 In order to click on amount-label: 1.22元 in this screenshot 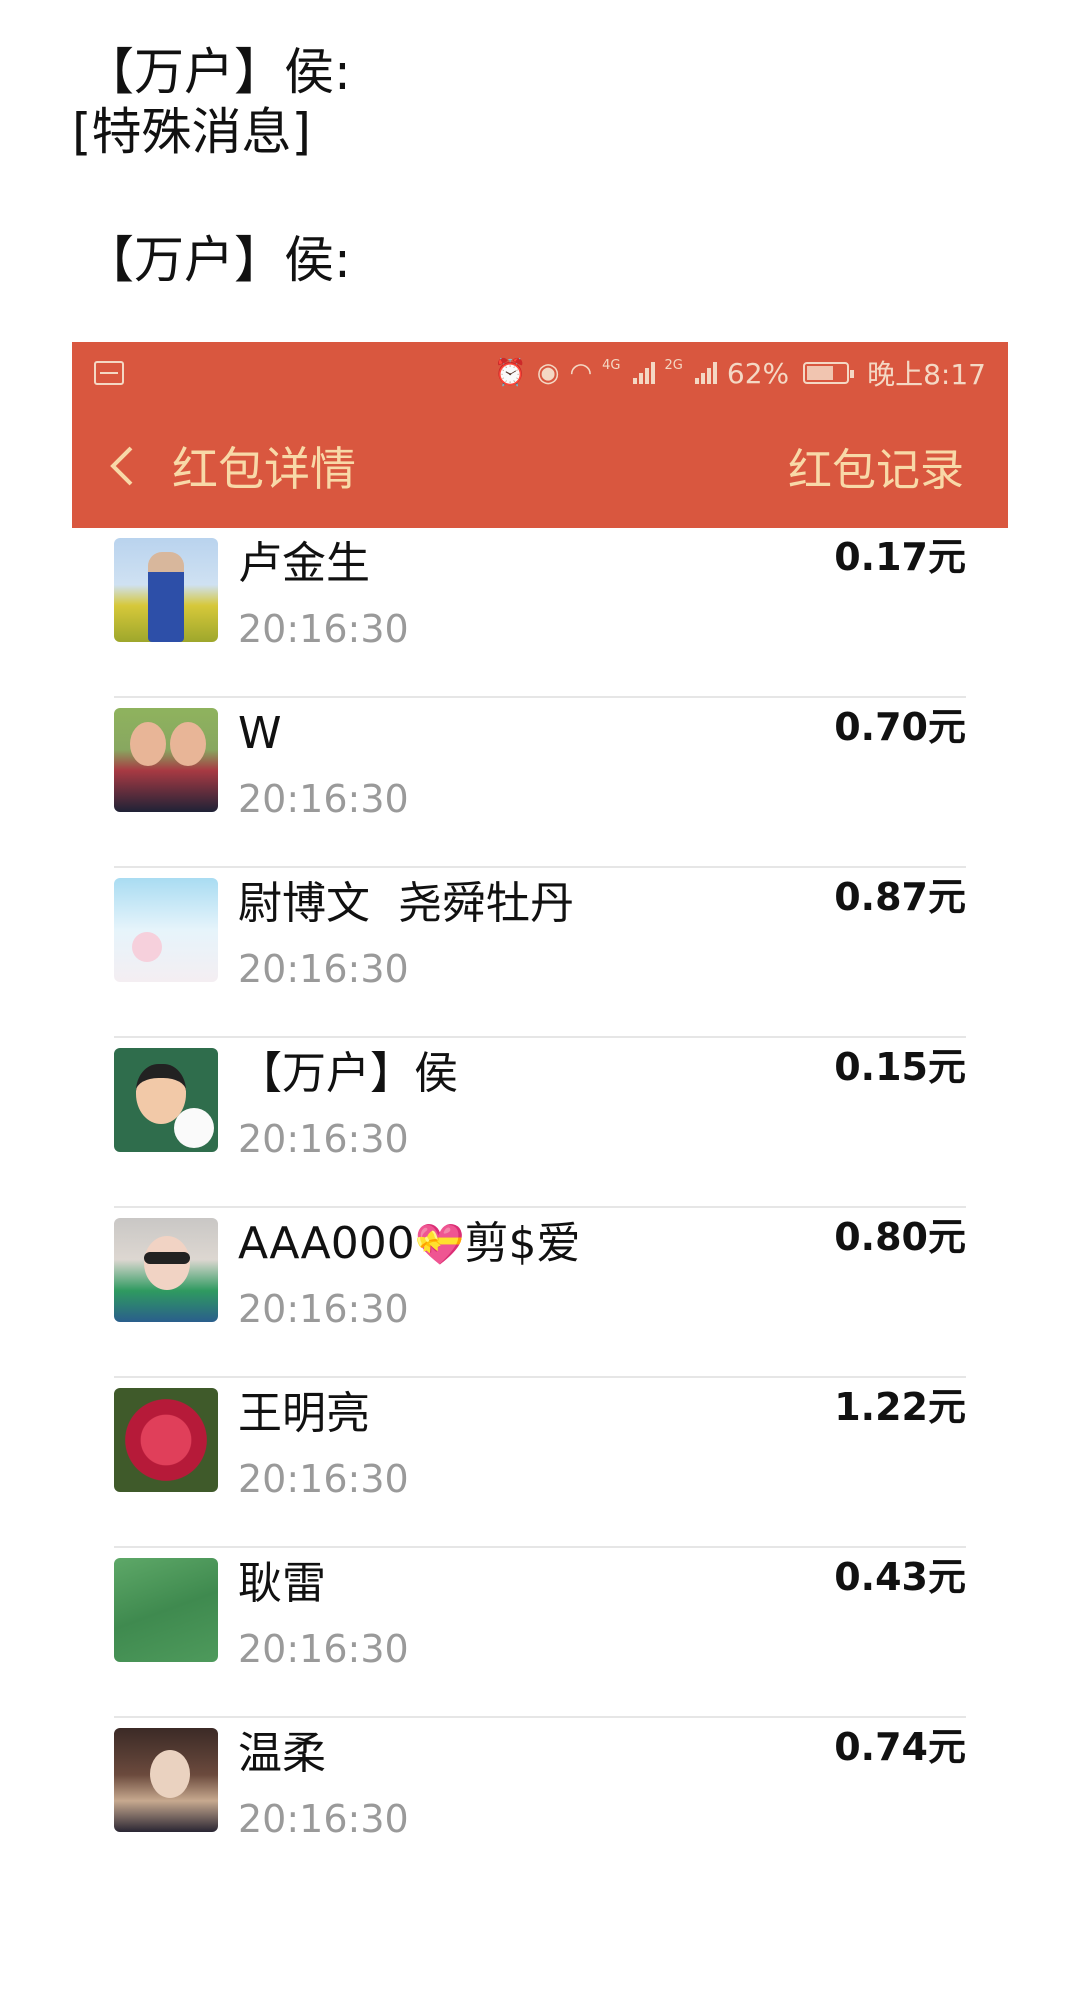, I will do `click(900, 1407)`.